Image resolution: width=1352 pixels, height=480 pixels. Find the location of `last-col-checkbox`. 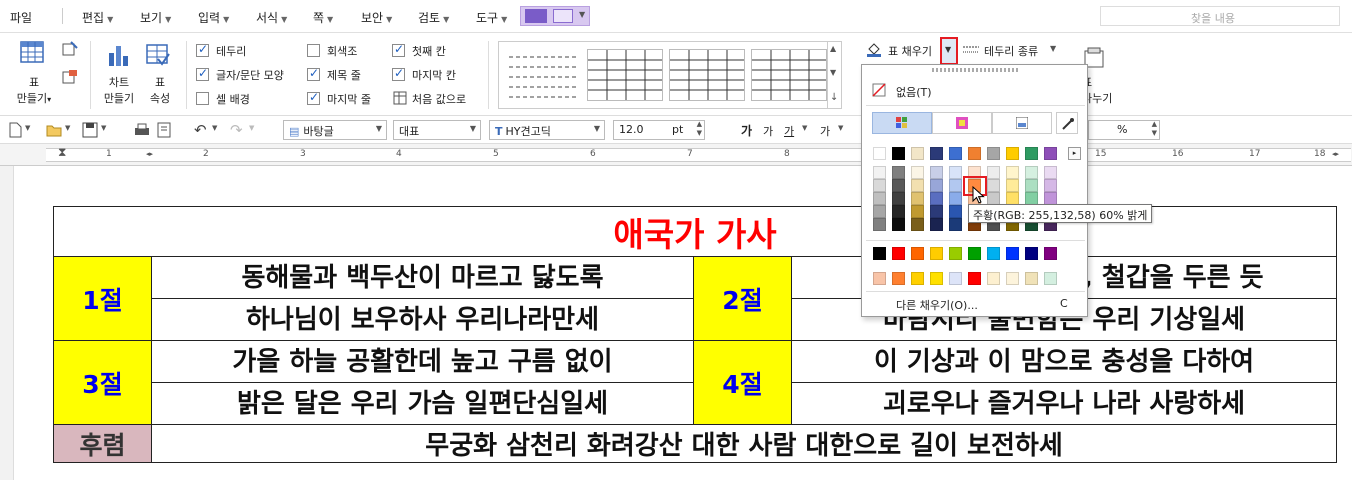

last-col-checkbox is located at coordinates (398, 73).